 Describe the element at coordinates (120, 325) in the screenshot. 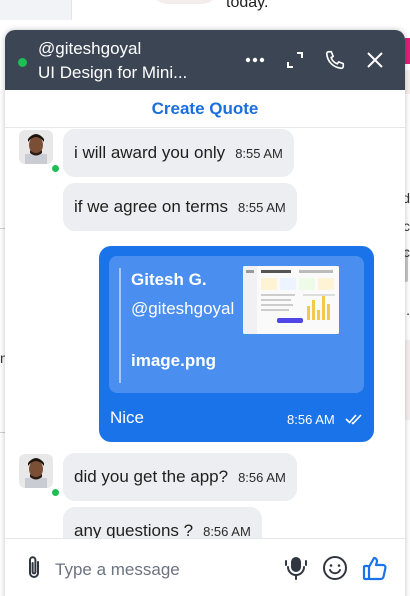

I see `quote-rule` at that location.